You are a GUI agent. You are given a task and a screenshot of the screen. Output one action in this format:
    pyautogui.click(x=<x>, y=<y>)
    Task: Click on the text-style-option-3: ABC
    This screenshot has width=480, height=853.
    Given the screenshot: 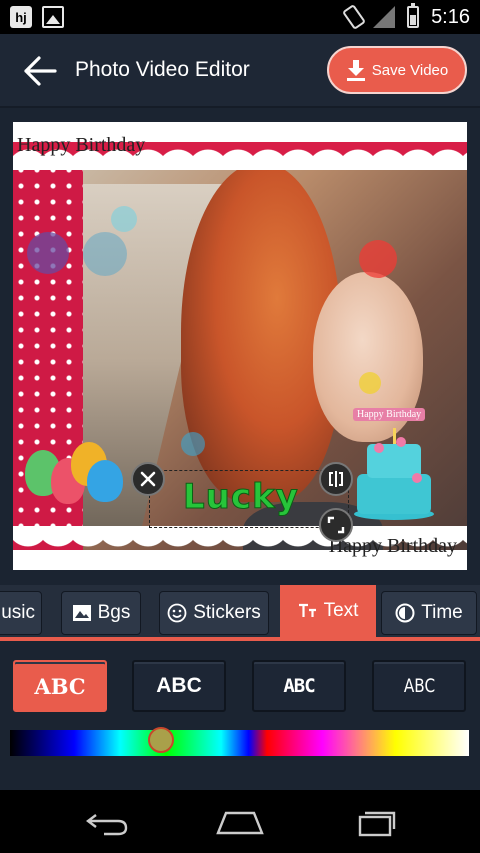 What is the action you would take?
    pyautogui.click(x=299, y=686)
    